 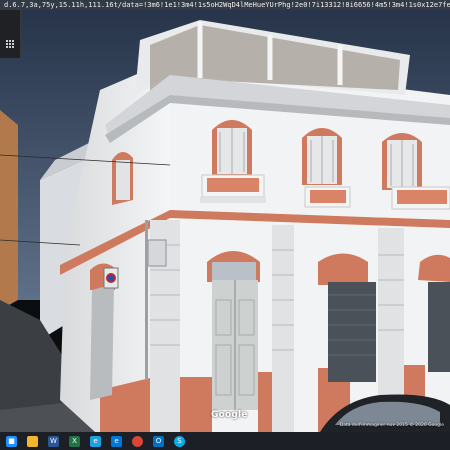 I want to click on file-explorer-icon, so click(x=32, y=441).